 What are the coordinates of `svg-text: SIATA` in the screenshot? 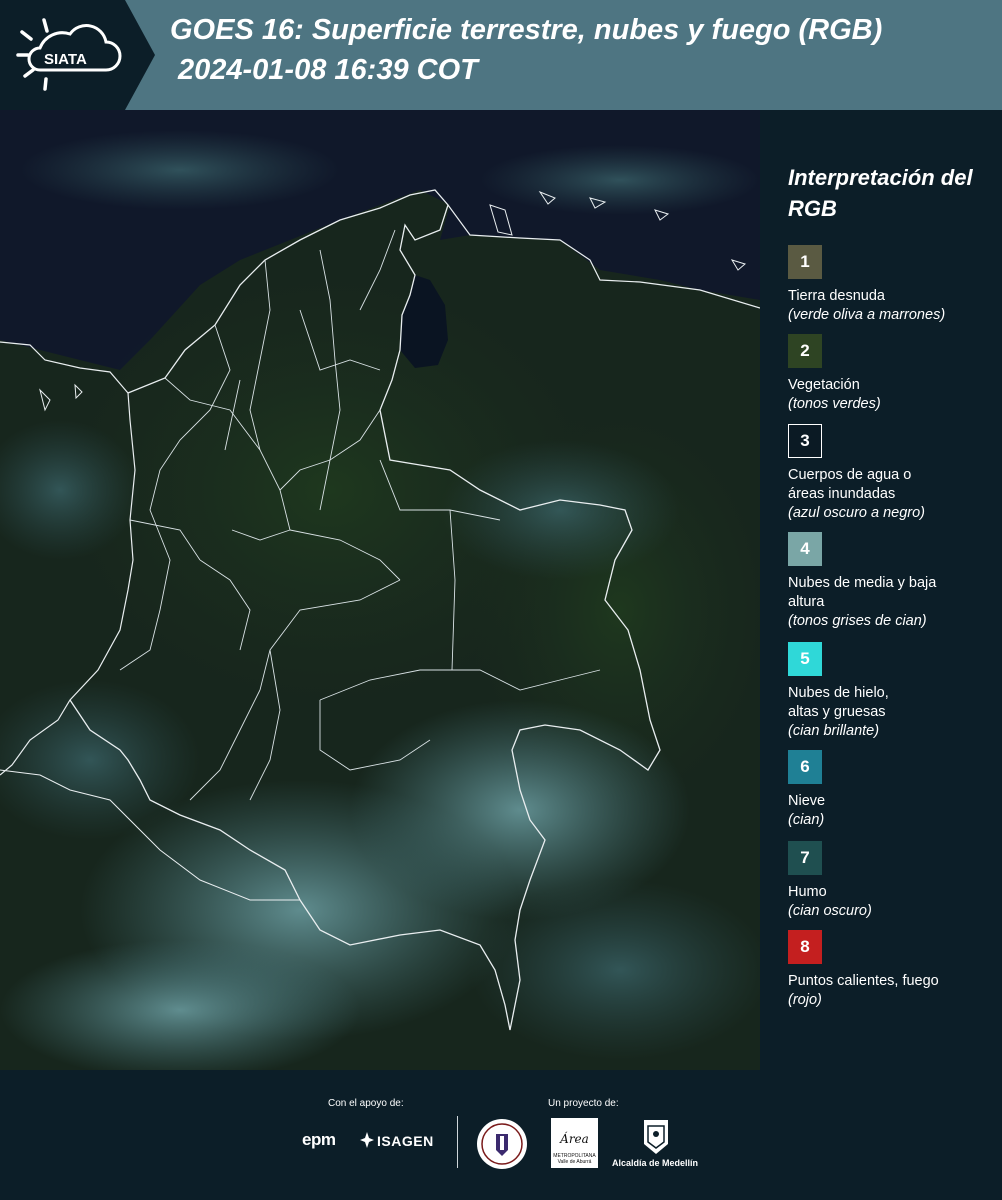 It's located at (65, 59).